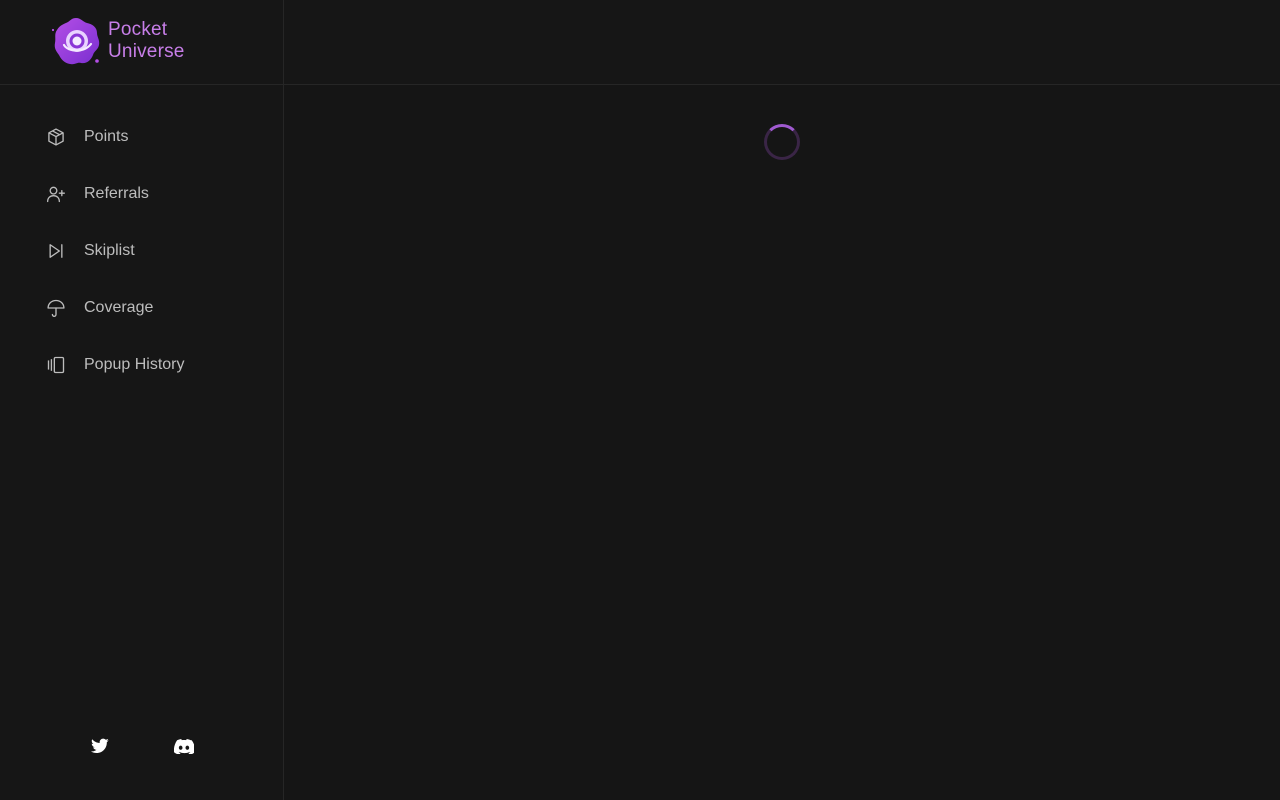 Image resolution: width=1280 pixels, height=800 pixels. I want to click on sidebar-item-referrals: Referrals, so click(150, 194).